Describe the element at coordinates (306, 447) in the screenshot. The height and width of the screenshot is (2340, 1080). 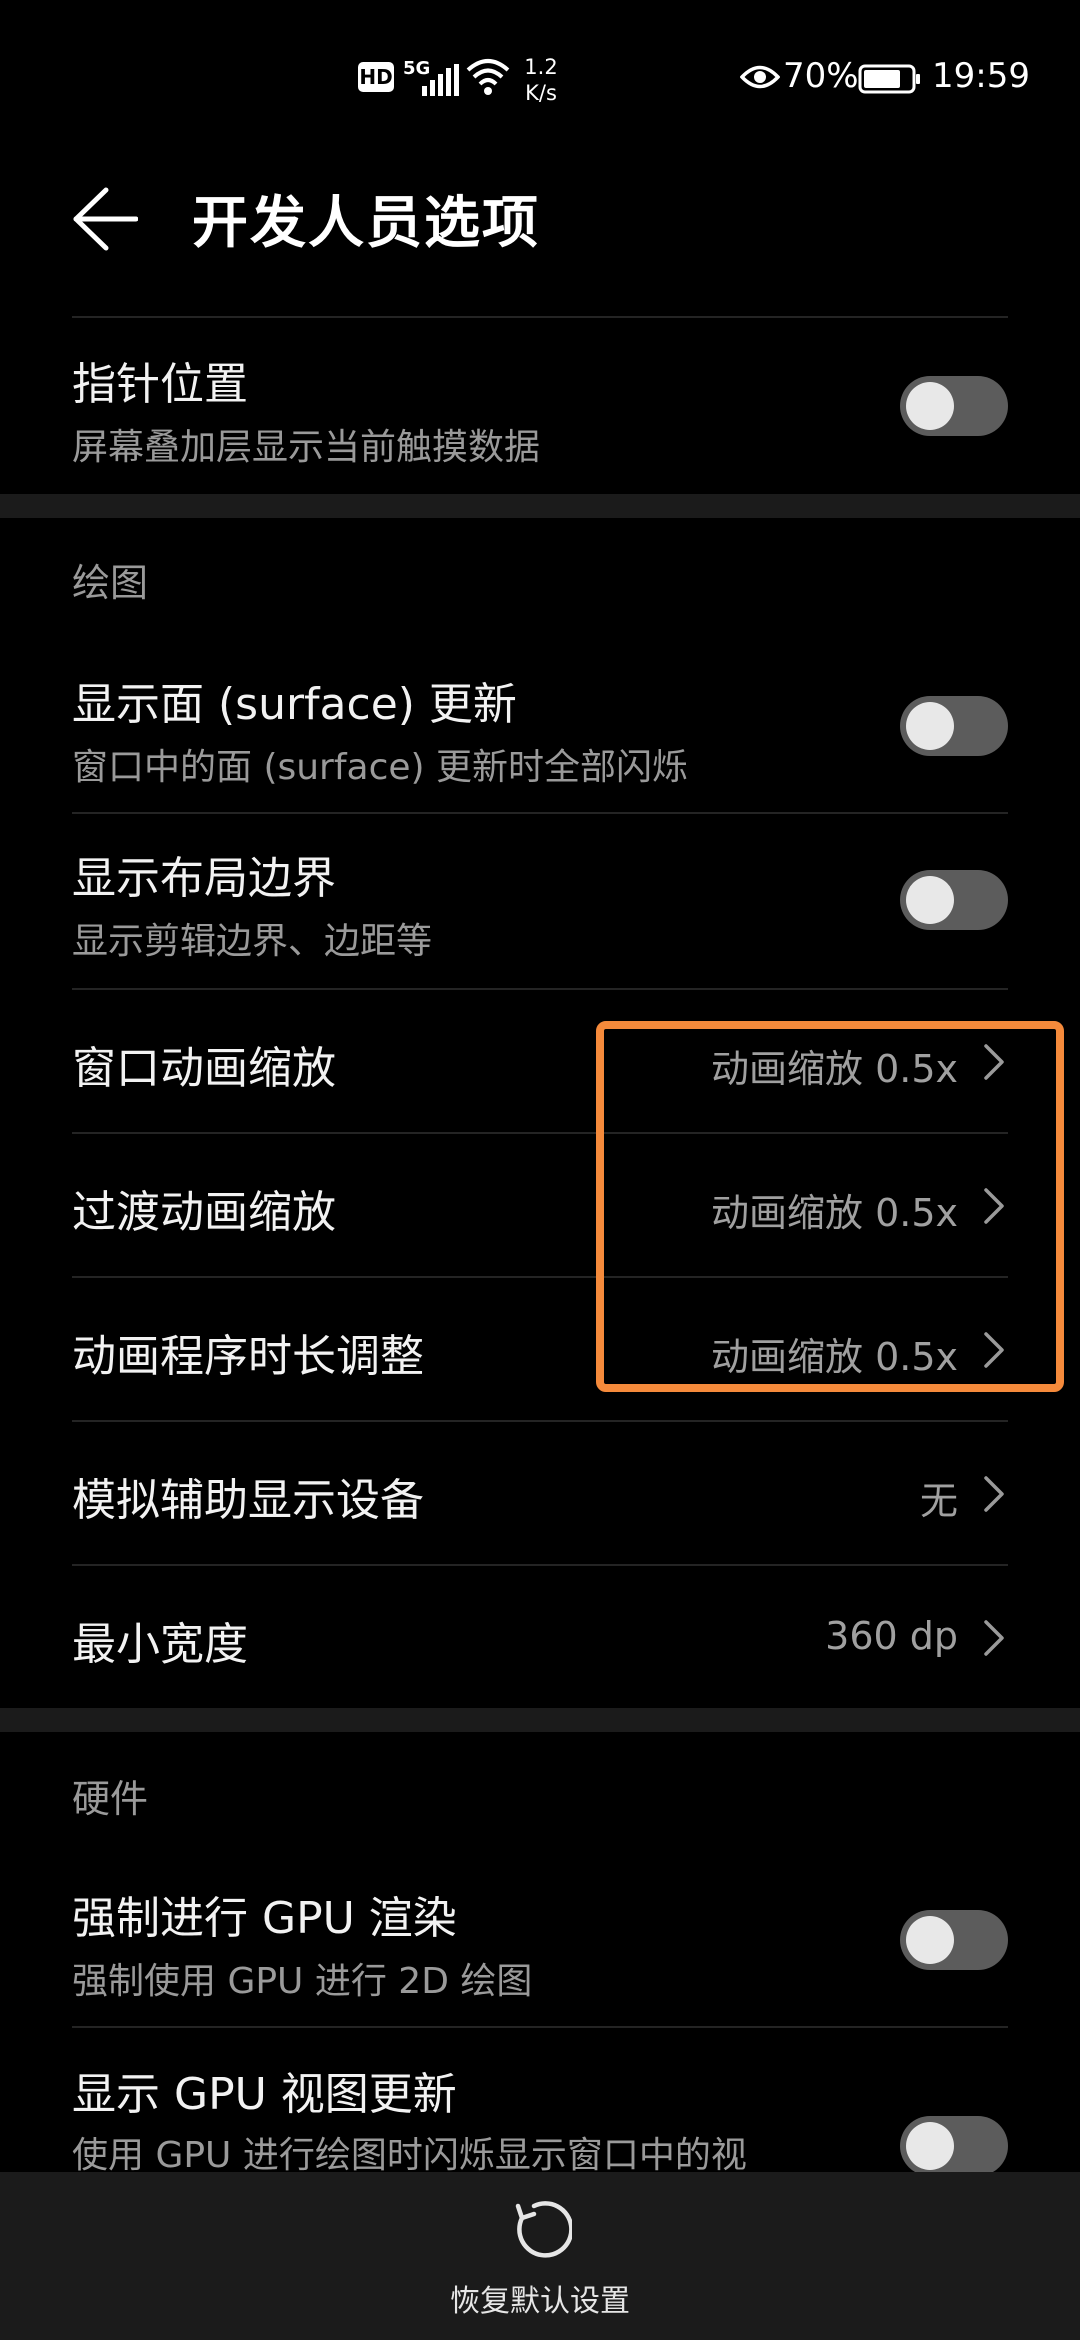
I see `setting-subtitle: 屏幕叠加层显示当前触摸数据` at that location.